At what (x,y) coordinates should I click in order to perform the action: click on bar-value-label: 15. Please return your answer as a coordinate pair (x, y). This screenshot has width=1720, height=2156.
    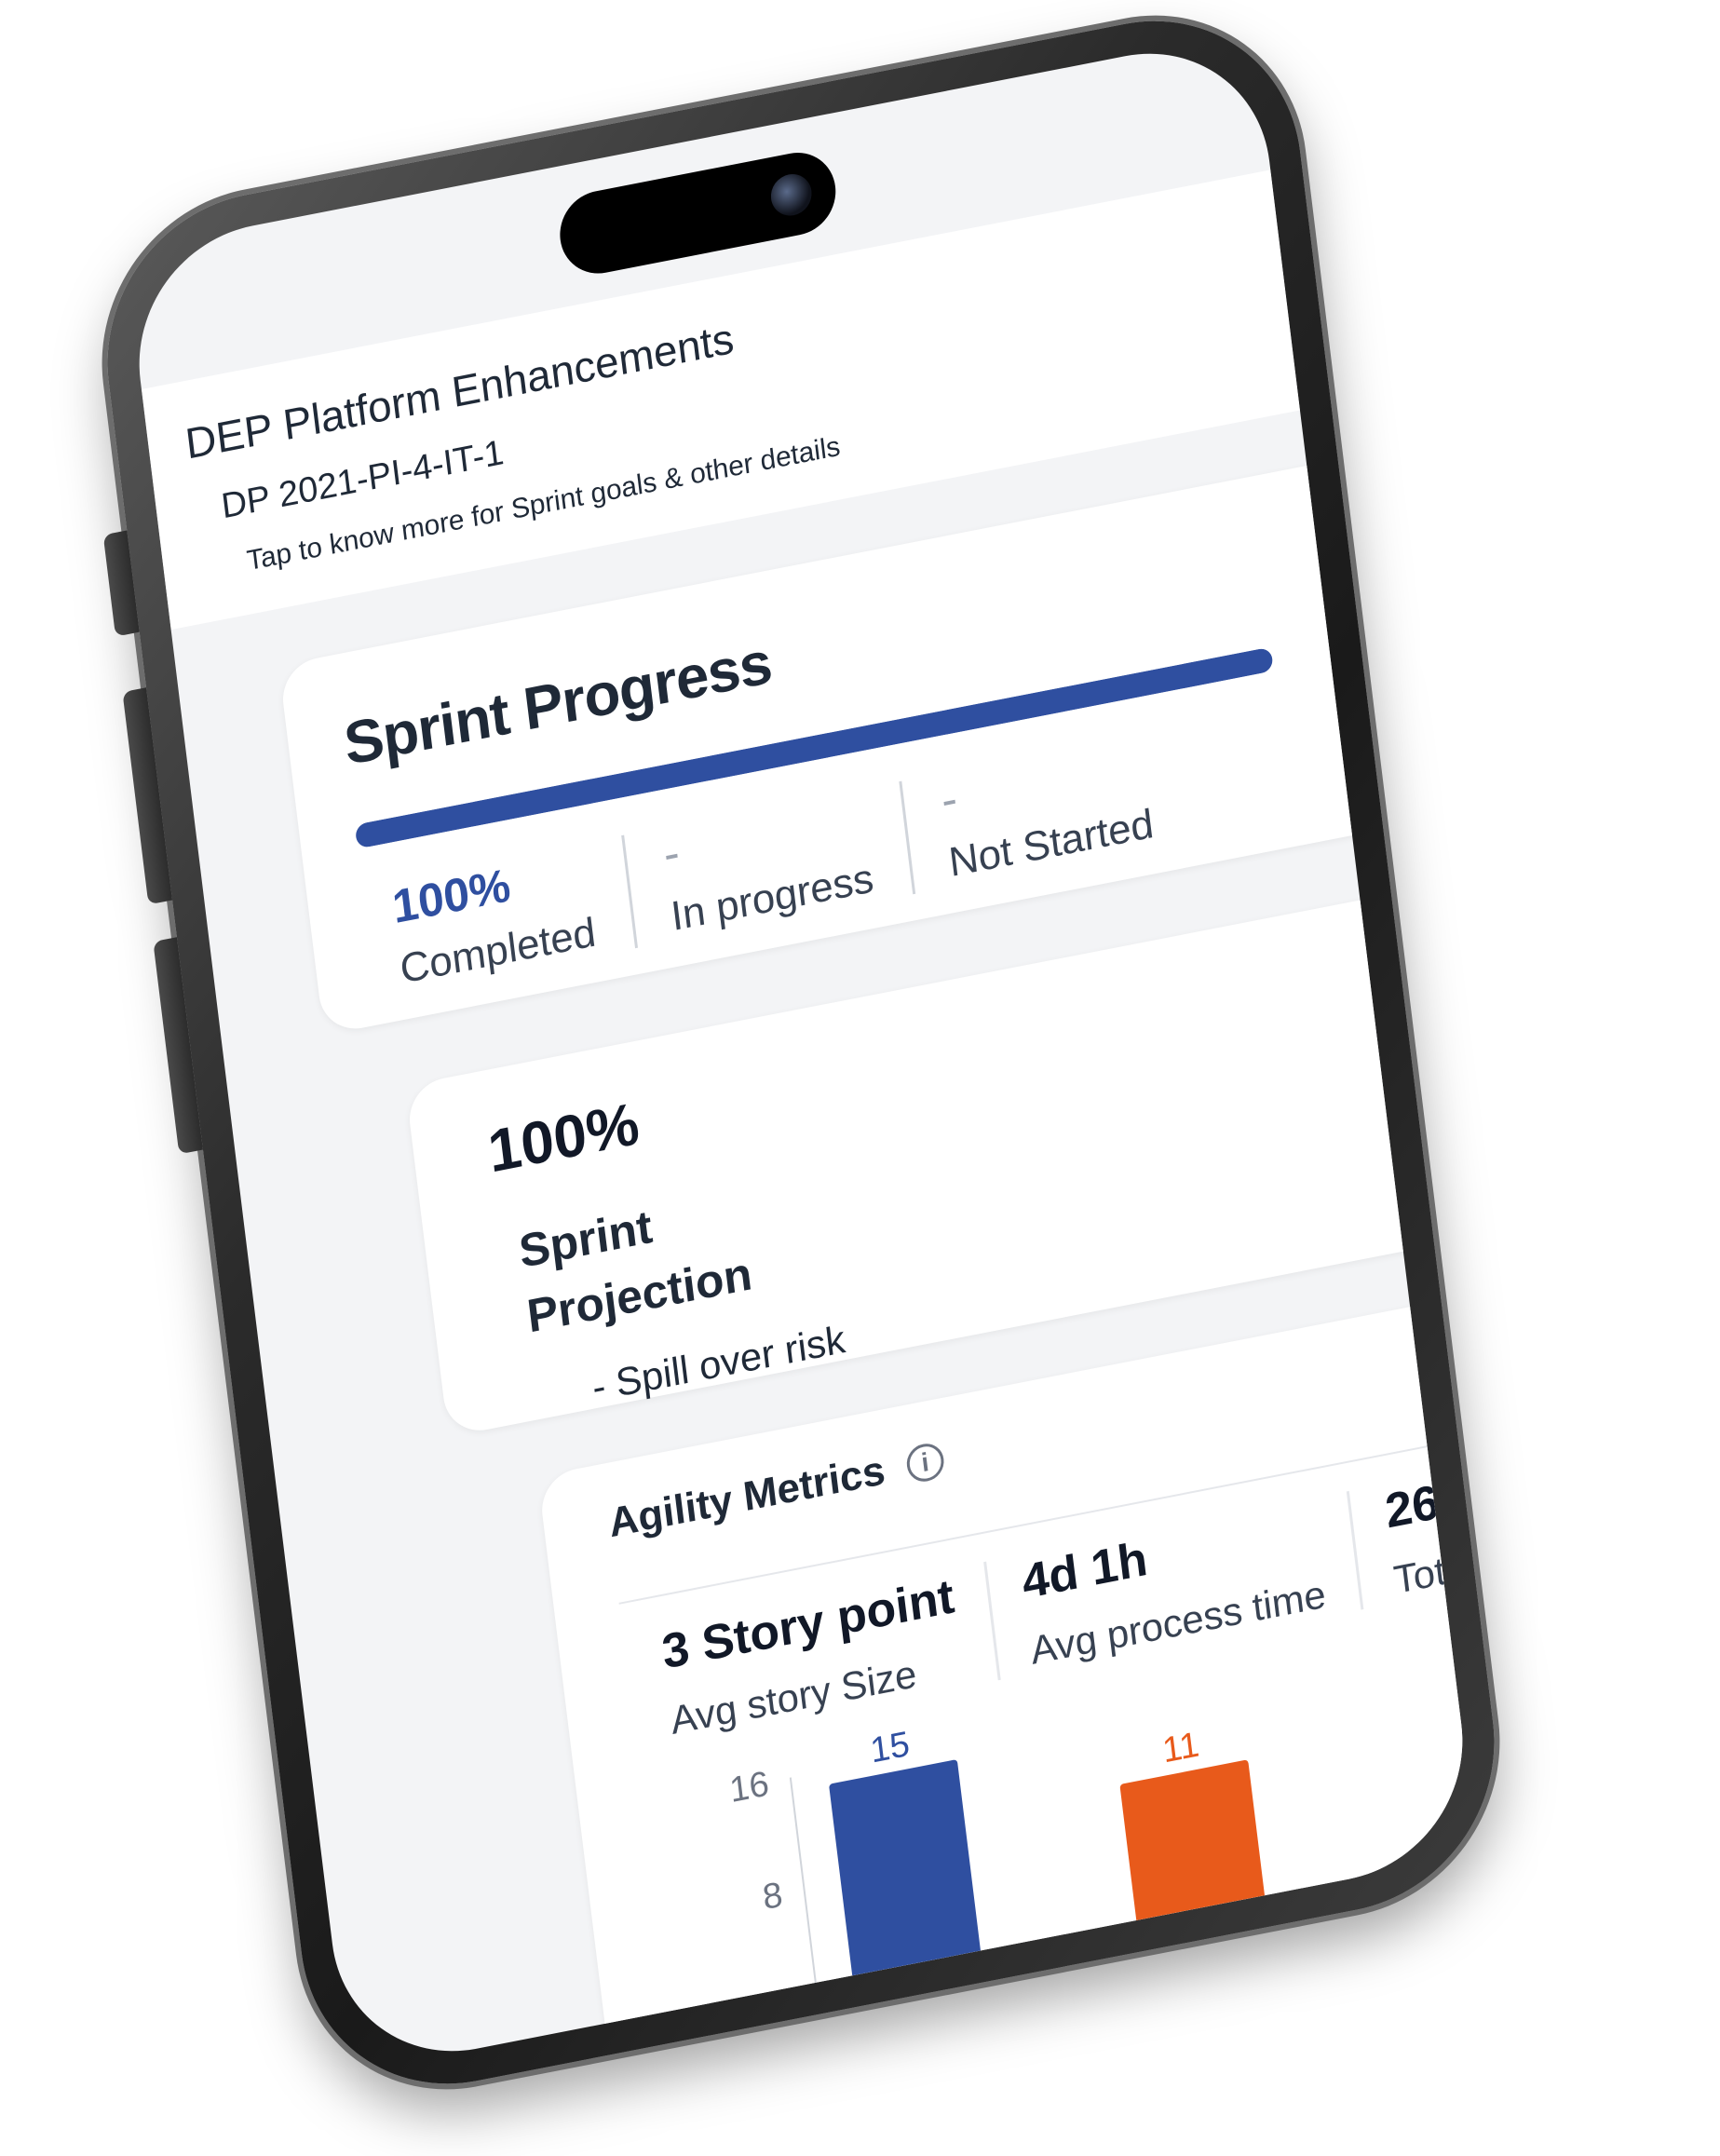
    Looking at the image, I should click on (890, 1748).